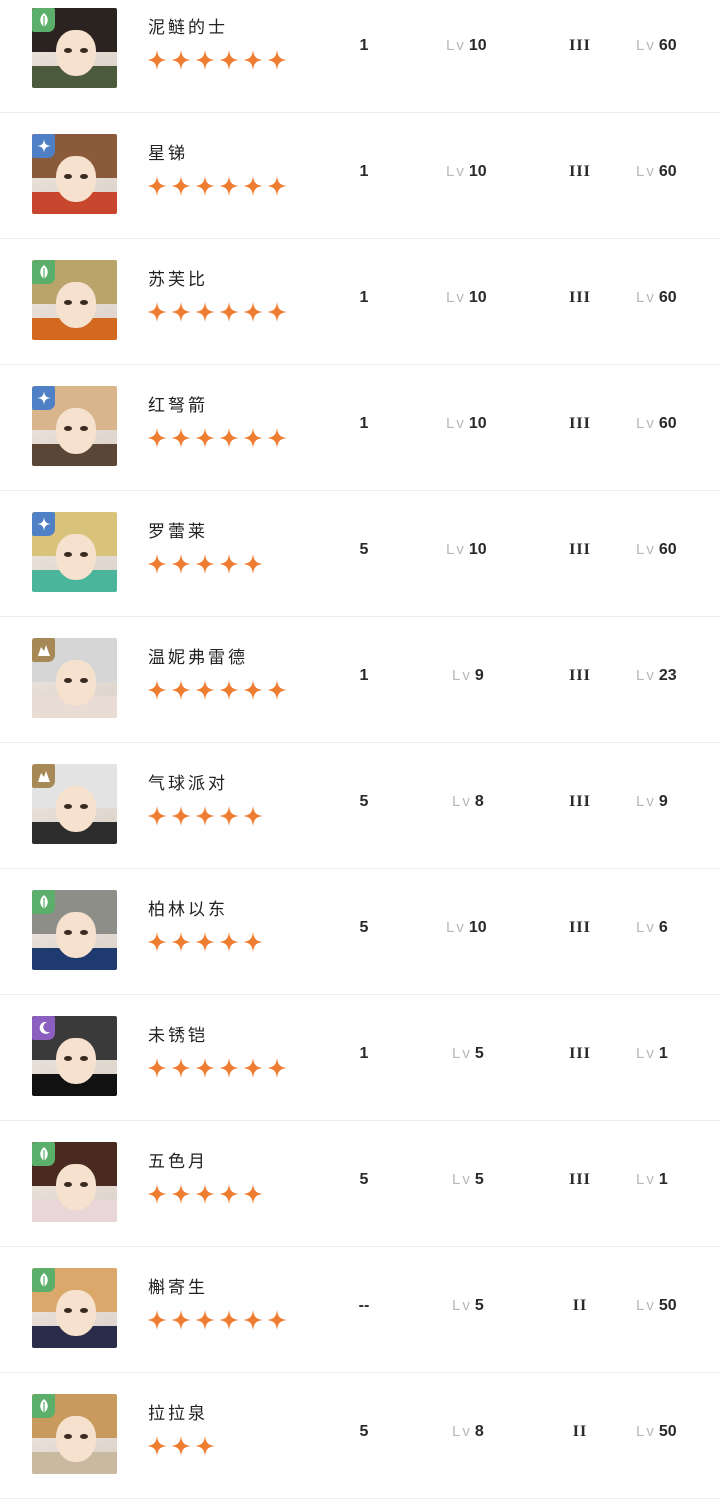 The width and height of the screenshot is (720, 1499). Describe the element at coordinates (663, 927) in the screenshot. I see `resonance-level-value: 6` at that location.